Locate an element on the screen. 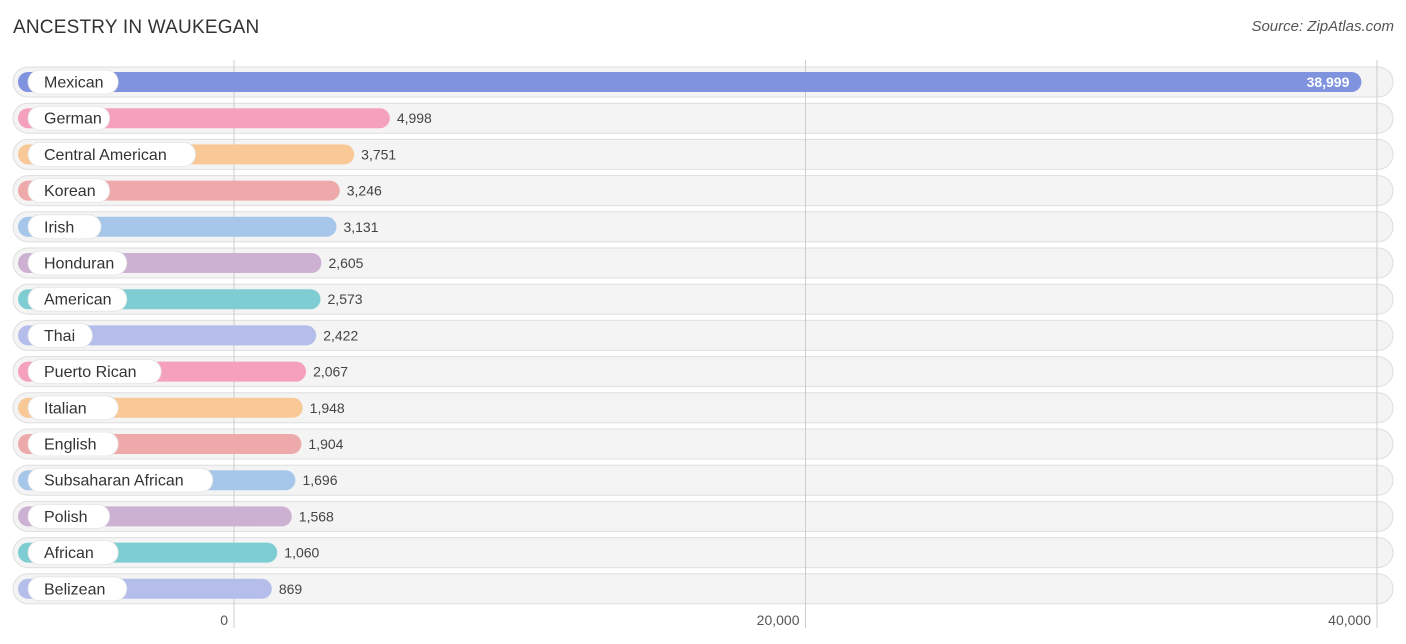  value-label: 1,060 is located at coordinates (301, 553).